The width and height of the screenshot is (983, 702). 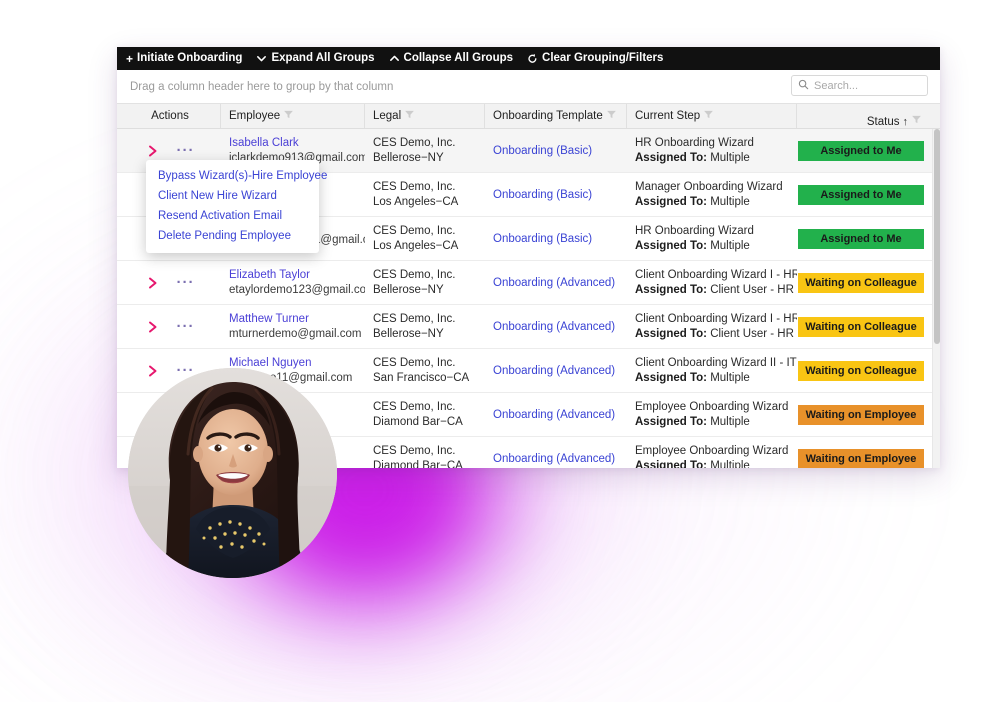 I want to click on employee-name-link: Michael Nguyen, so click(x=293, y=363).